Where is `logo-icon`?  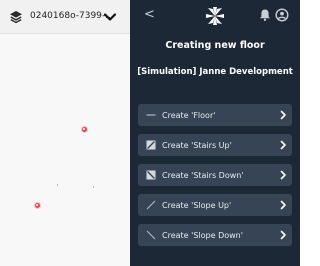 logo-icon is located at coordinates (215, 16).